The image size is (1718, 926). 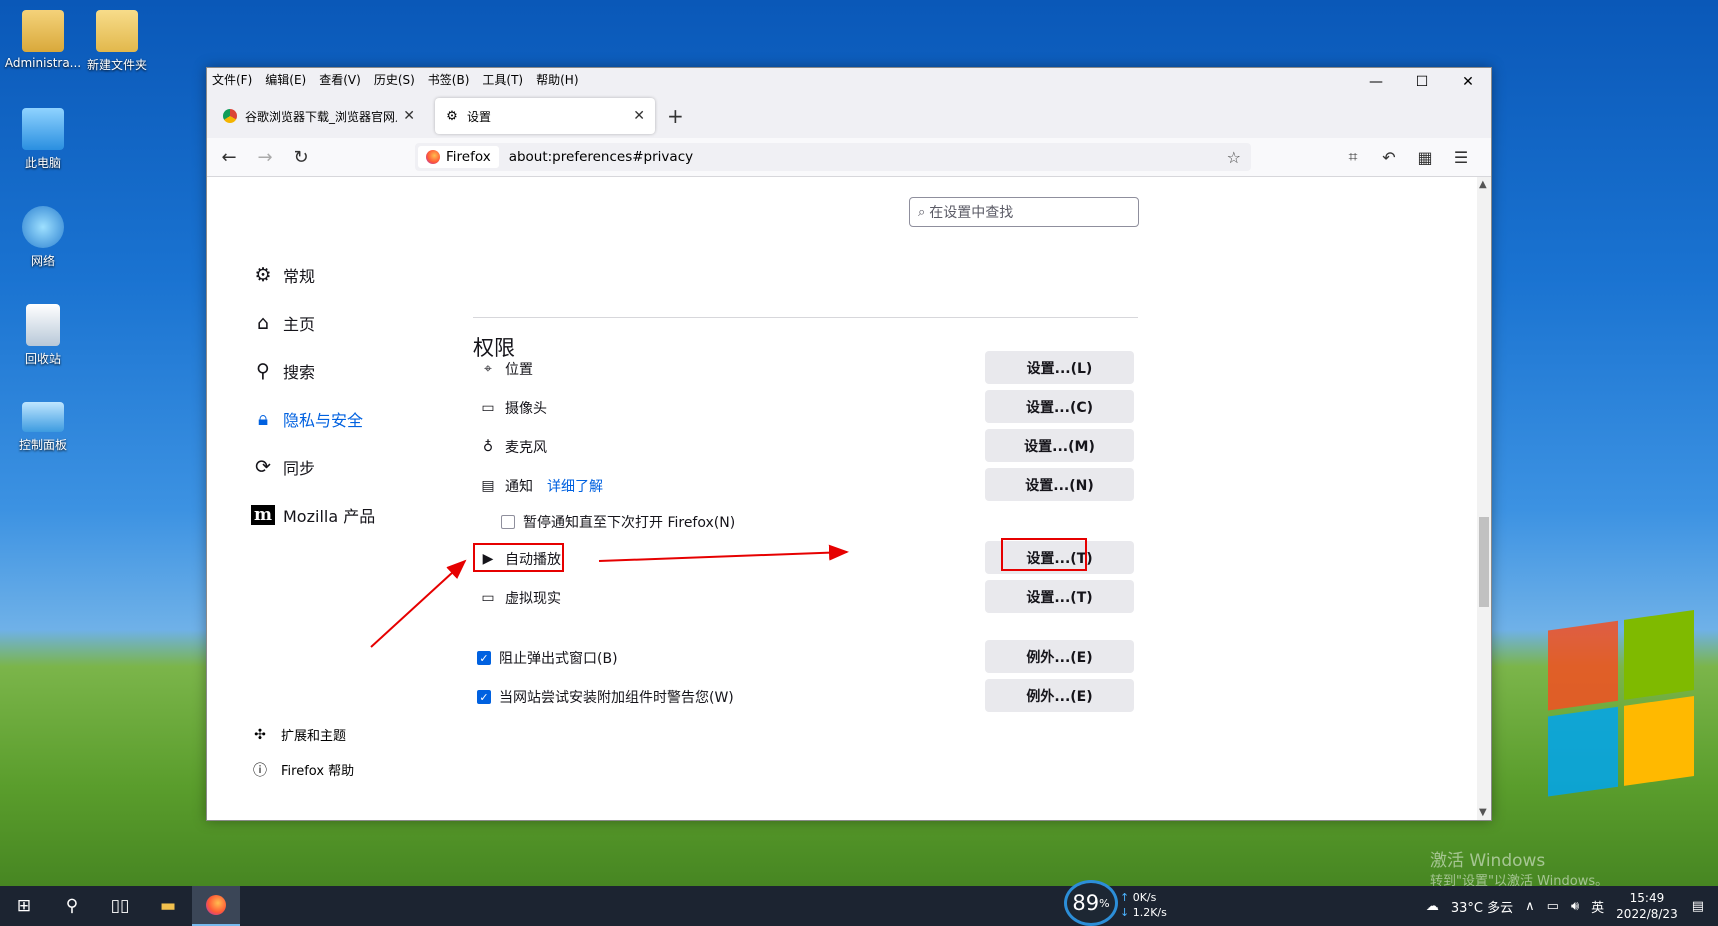 What do you see at coordinates (1530, 906) in the screenshot?
I see `tray-expand-icon: ∧` at bounding box center [1530, 906].